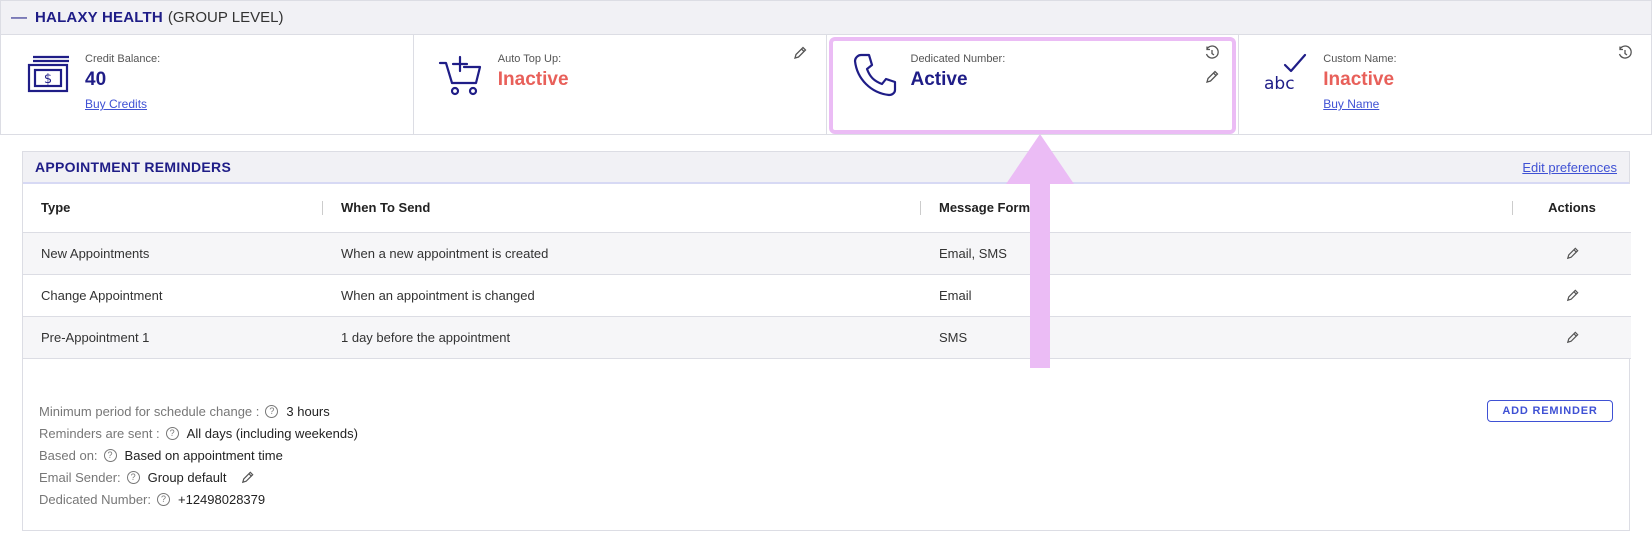 This screenshot has width=1652, height=542. Describe the element at coordinates (1445, 84) in the screenshot. I see `custom-name-card: abc Custom Name: Inactive Buy Name` at that location.